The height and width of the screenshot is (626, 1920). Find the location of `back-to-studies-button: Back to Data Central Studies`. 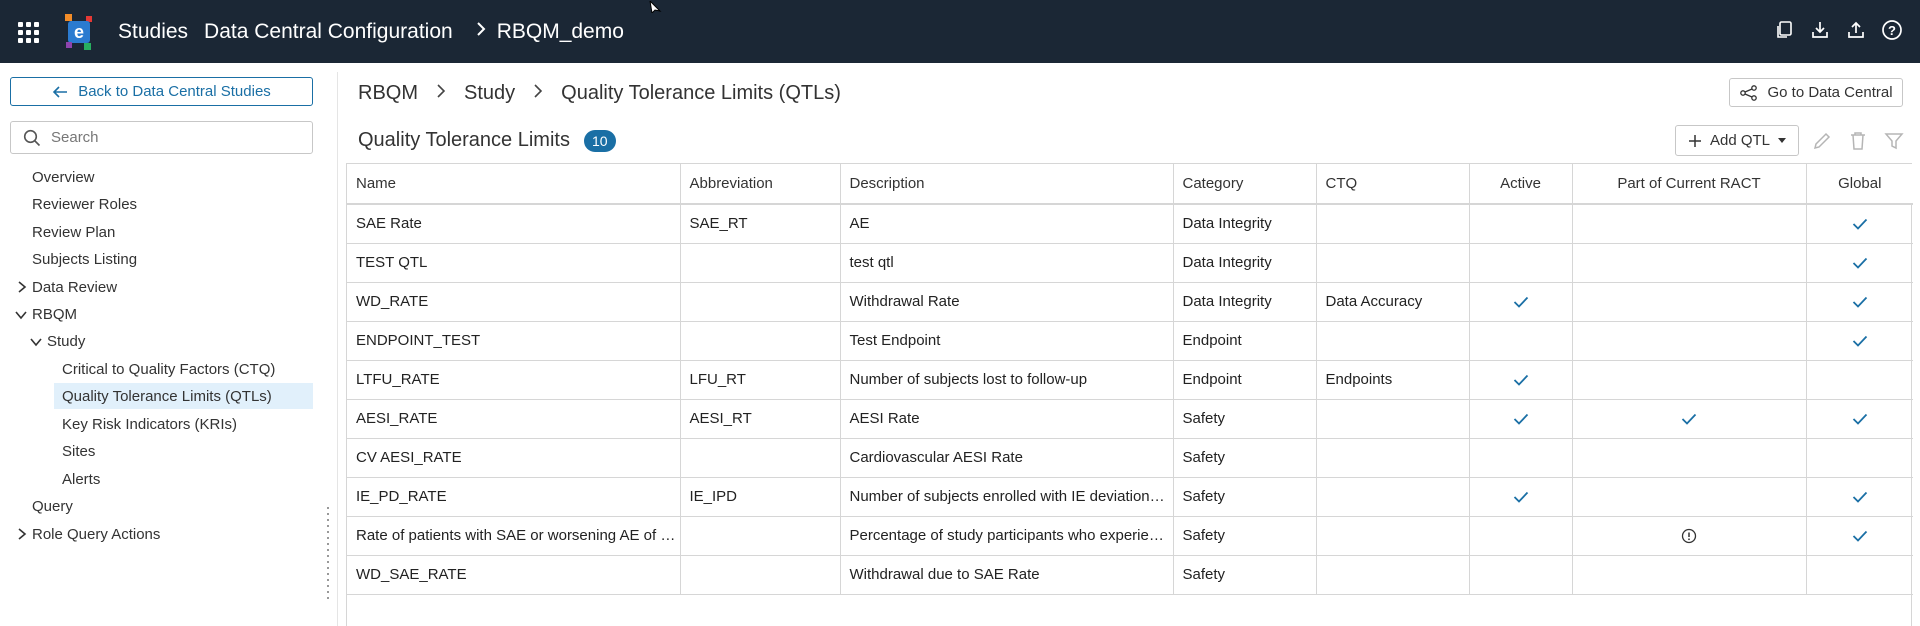

back-to-studies-button: Back to Data Central Studies is located at coordinates (161, 91).